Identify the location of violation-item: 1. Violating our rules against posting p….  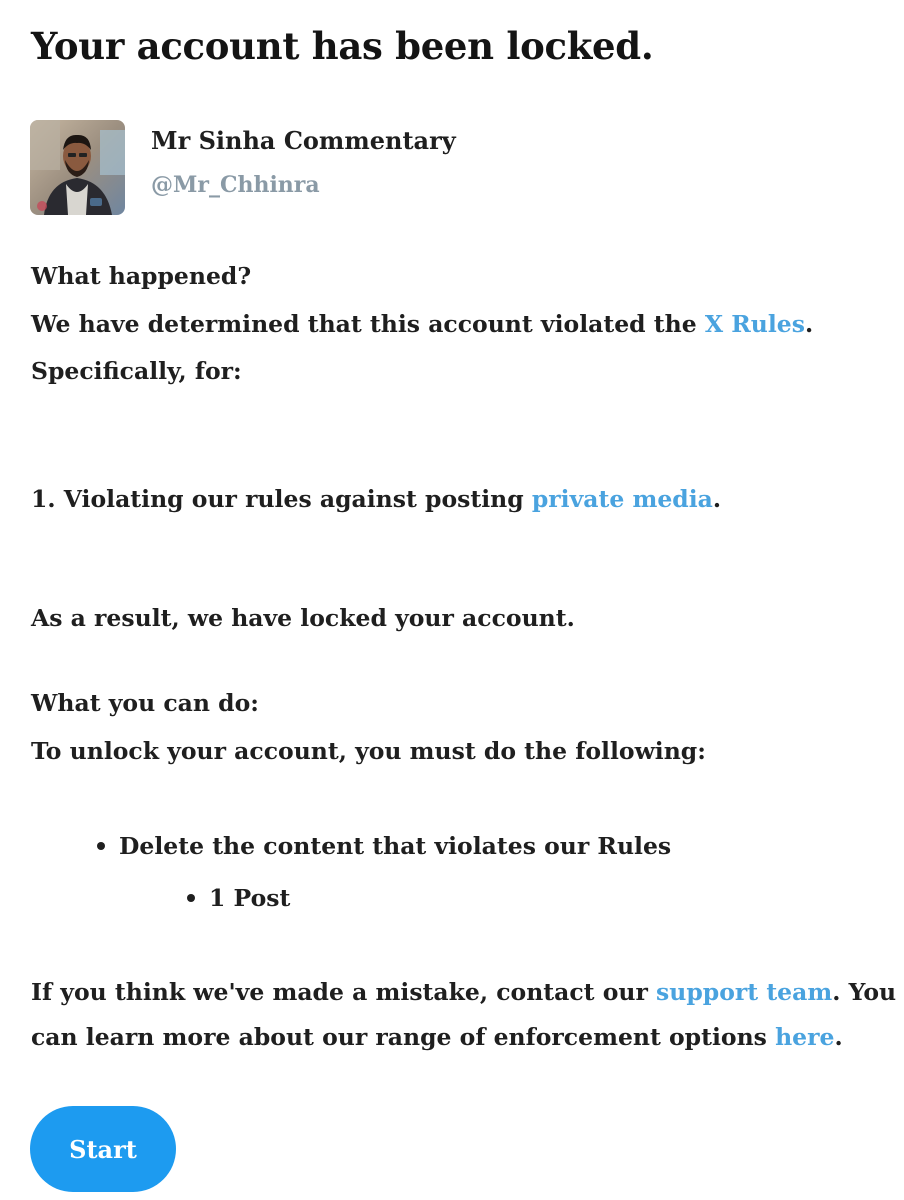
(376, 499).